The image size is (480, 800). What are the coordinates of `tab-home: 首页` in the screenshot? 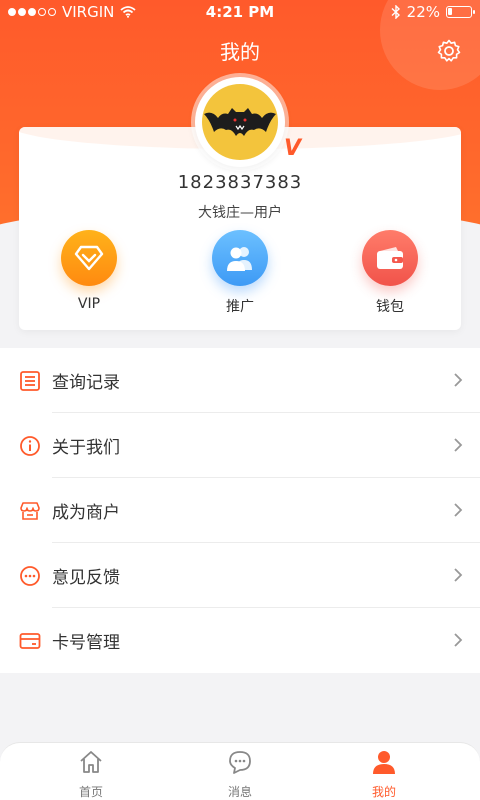 It's located at (91, 774).